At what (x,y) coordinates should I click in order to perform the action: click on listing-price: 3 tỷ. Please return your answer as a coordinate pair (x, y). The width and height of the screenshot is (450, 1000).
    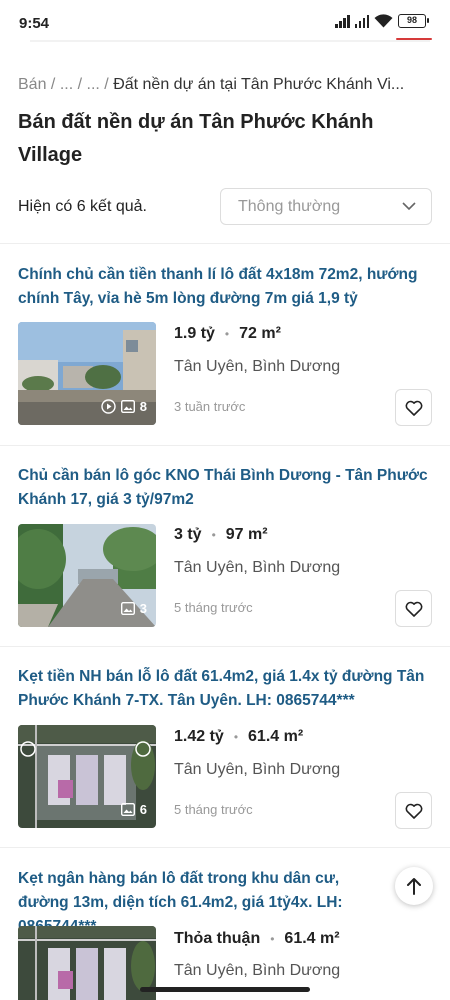
    Looking at the image, I should click on (188, 534).